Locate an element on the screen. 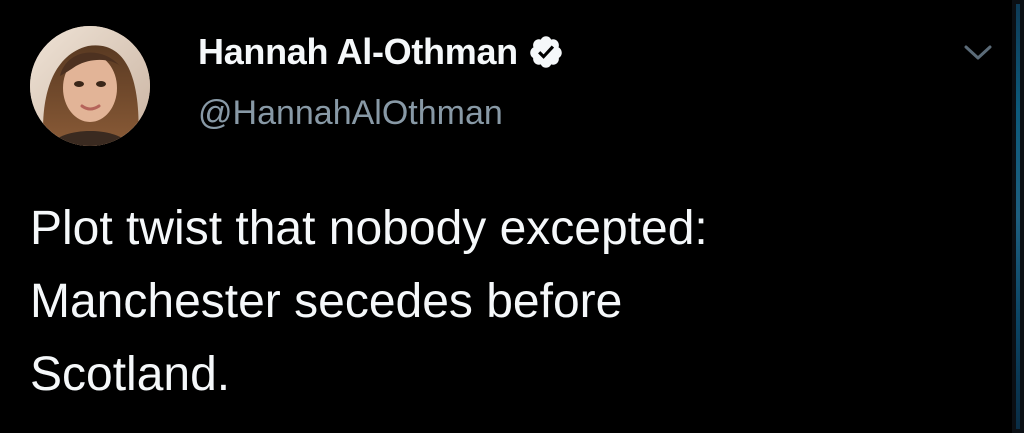 The image size is (1024, 433). side-strip is located at coordinates (1018, 216).